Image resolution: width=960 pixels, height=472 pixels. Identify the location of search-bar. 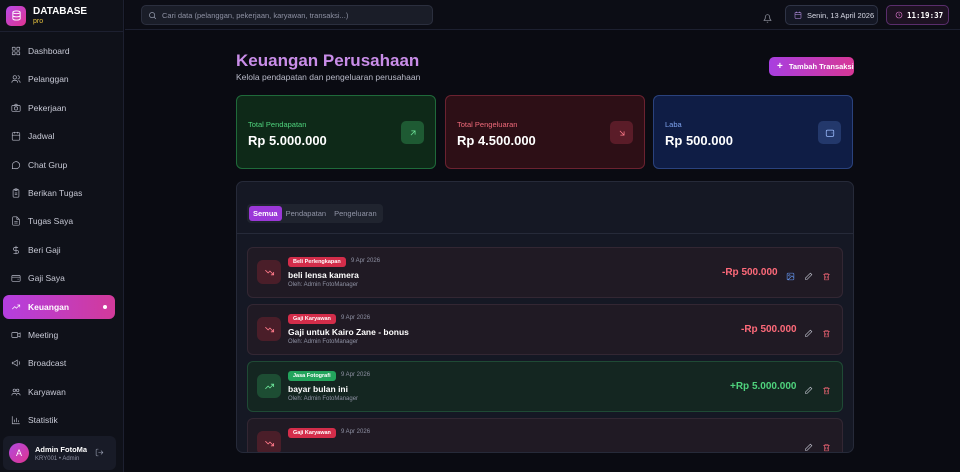
(287, 15).